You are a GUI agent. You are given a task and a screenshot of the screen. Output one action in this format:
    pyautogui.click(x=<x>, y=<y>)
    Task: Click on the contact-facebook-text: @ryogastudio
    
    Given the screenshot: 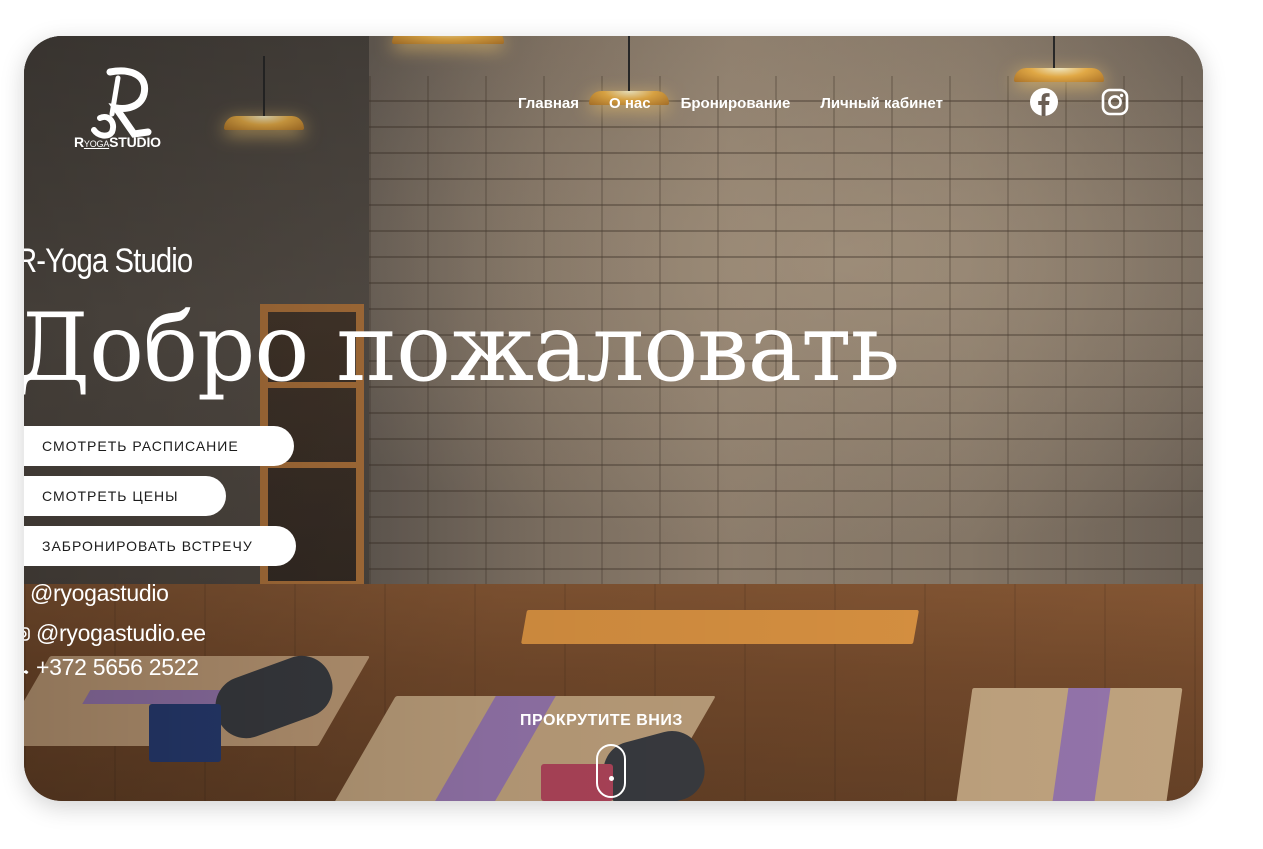 What is the action you would take?
    pyautogui.click(x=99, y=593)
    